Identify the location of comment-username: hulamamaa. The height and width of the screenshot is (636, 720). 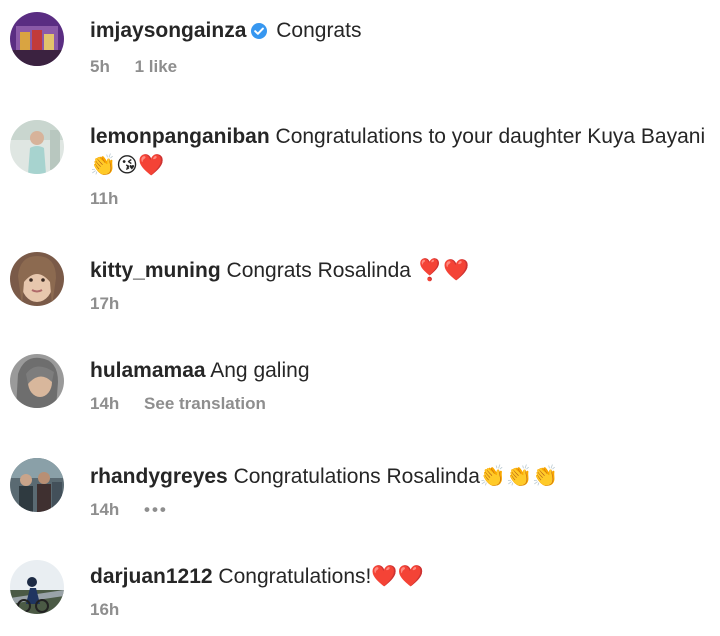
(148, 370).